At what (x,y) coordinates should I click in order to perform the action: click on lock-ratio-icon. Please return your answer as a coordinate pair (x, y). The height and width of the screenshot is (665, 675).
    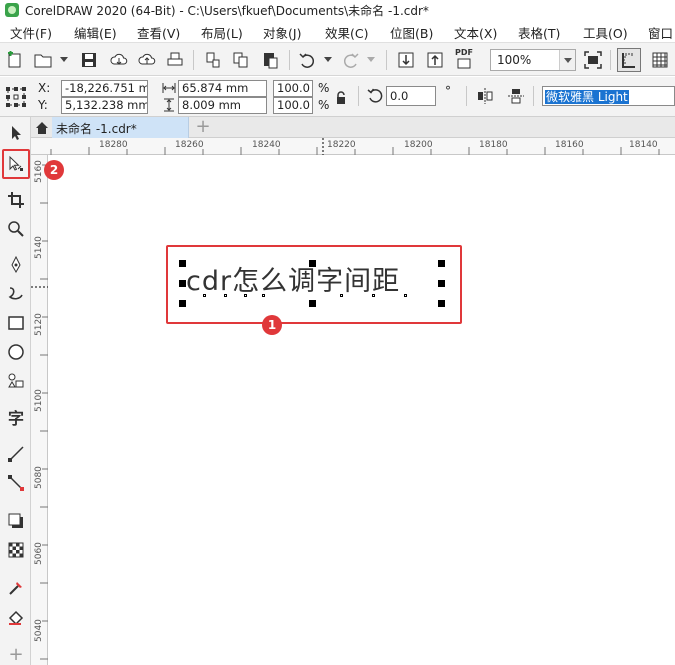
    Looking at the image, I should click on (341, 98).